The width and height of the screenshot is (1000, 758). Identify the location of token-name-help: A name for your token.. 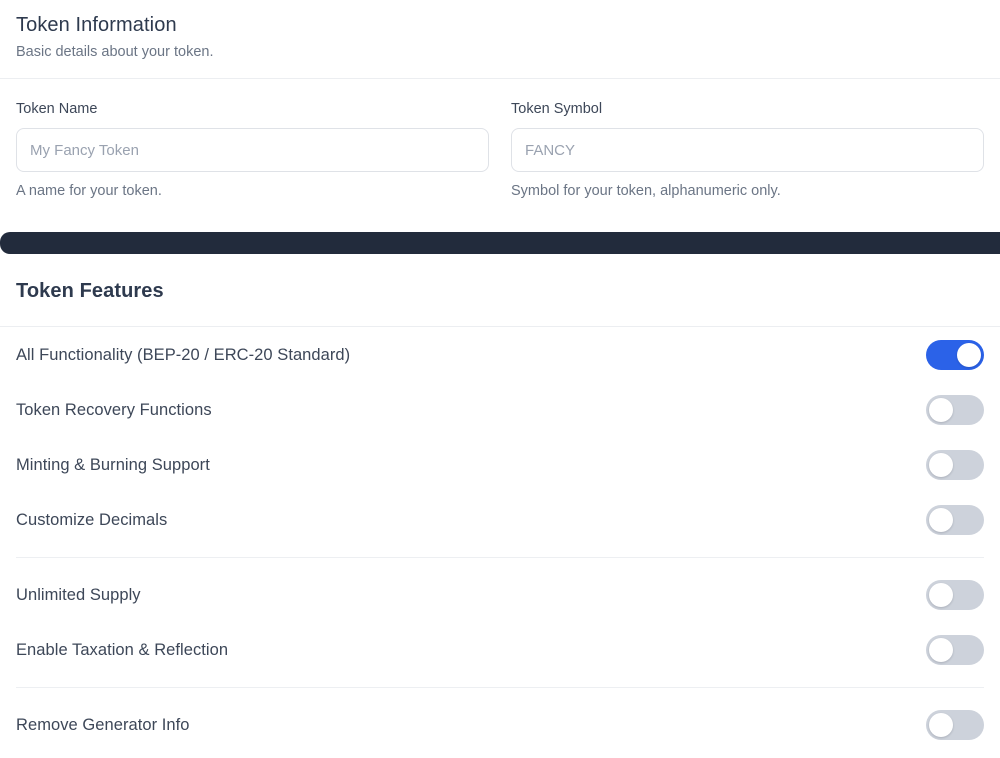
(89, 191).